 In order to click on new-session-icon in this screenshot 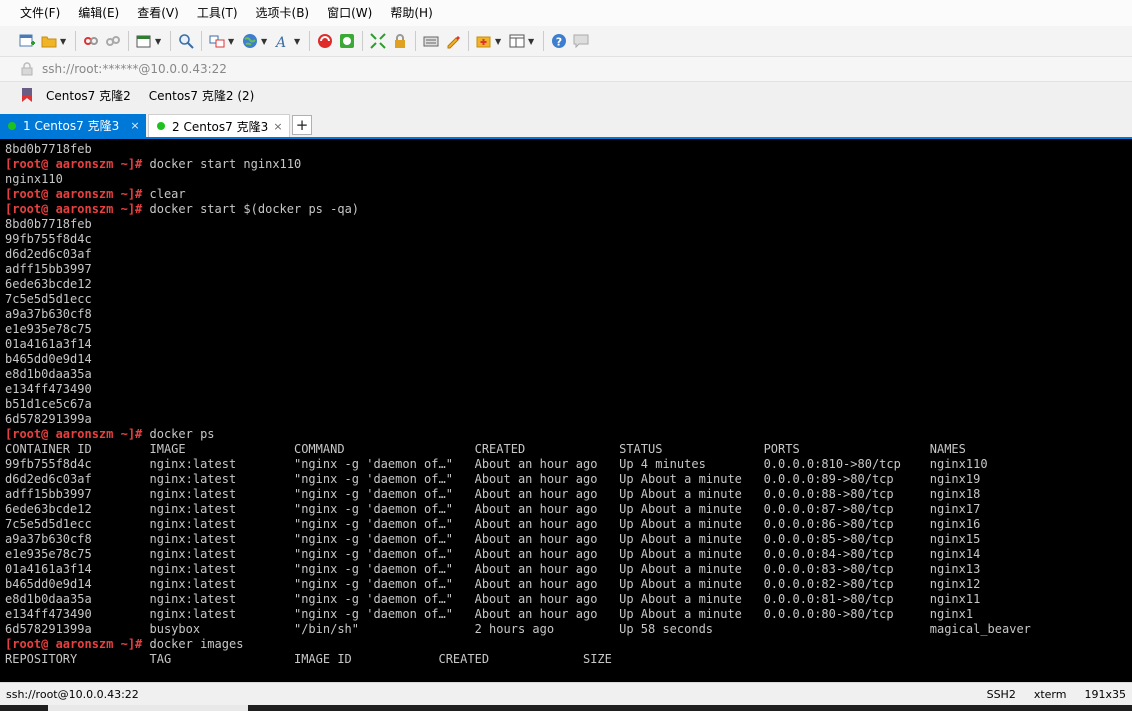, I will do `click(27, 41)`.